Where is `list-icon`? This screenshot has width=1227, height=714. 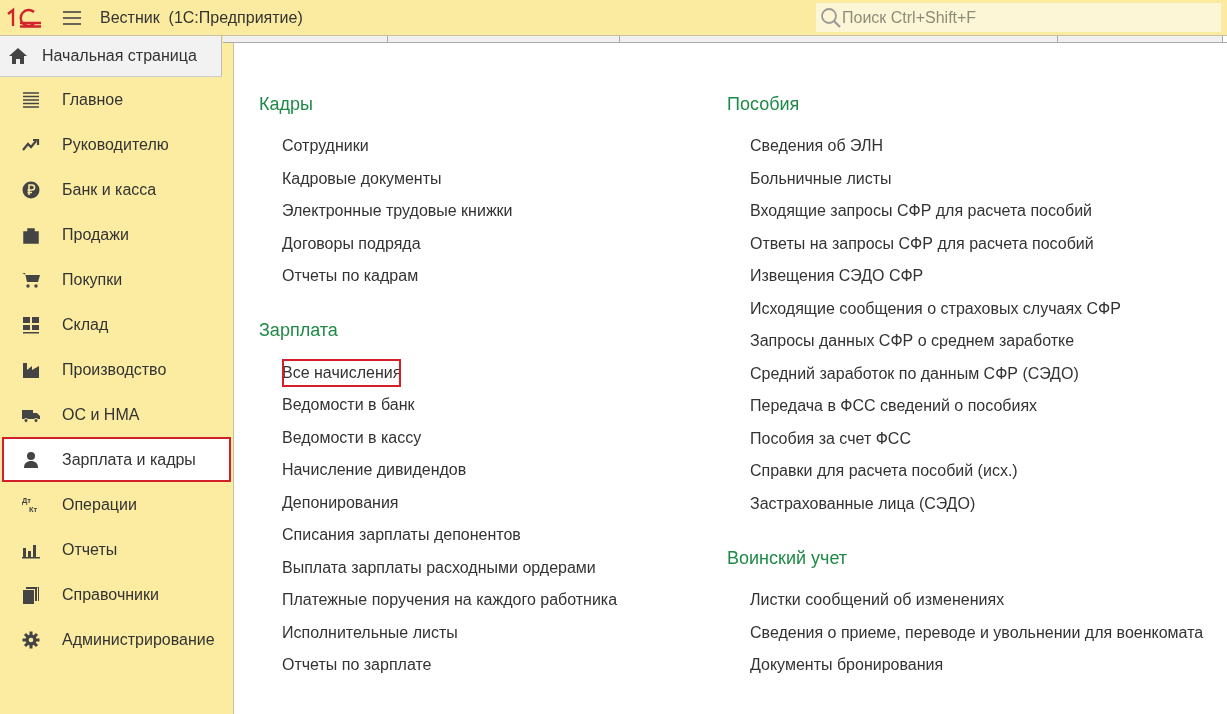
list-icon is located at coordinates (31, 99).